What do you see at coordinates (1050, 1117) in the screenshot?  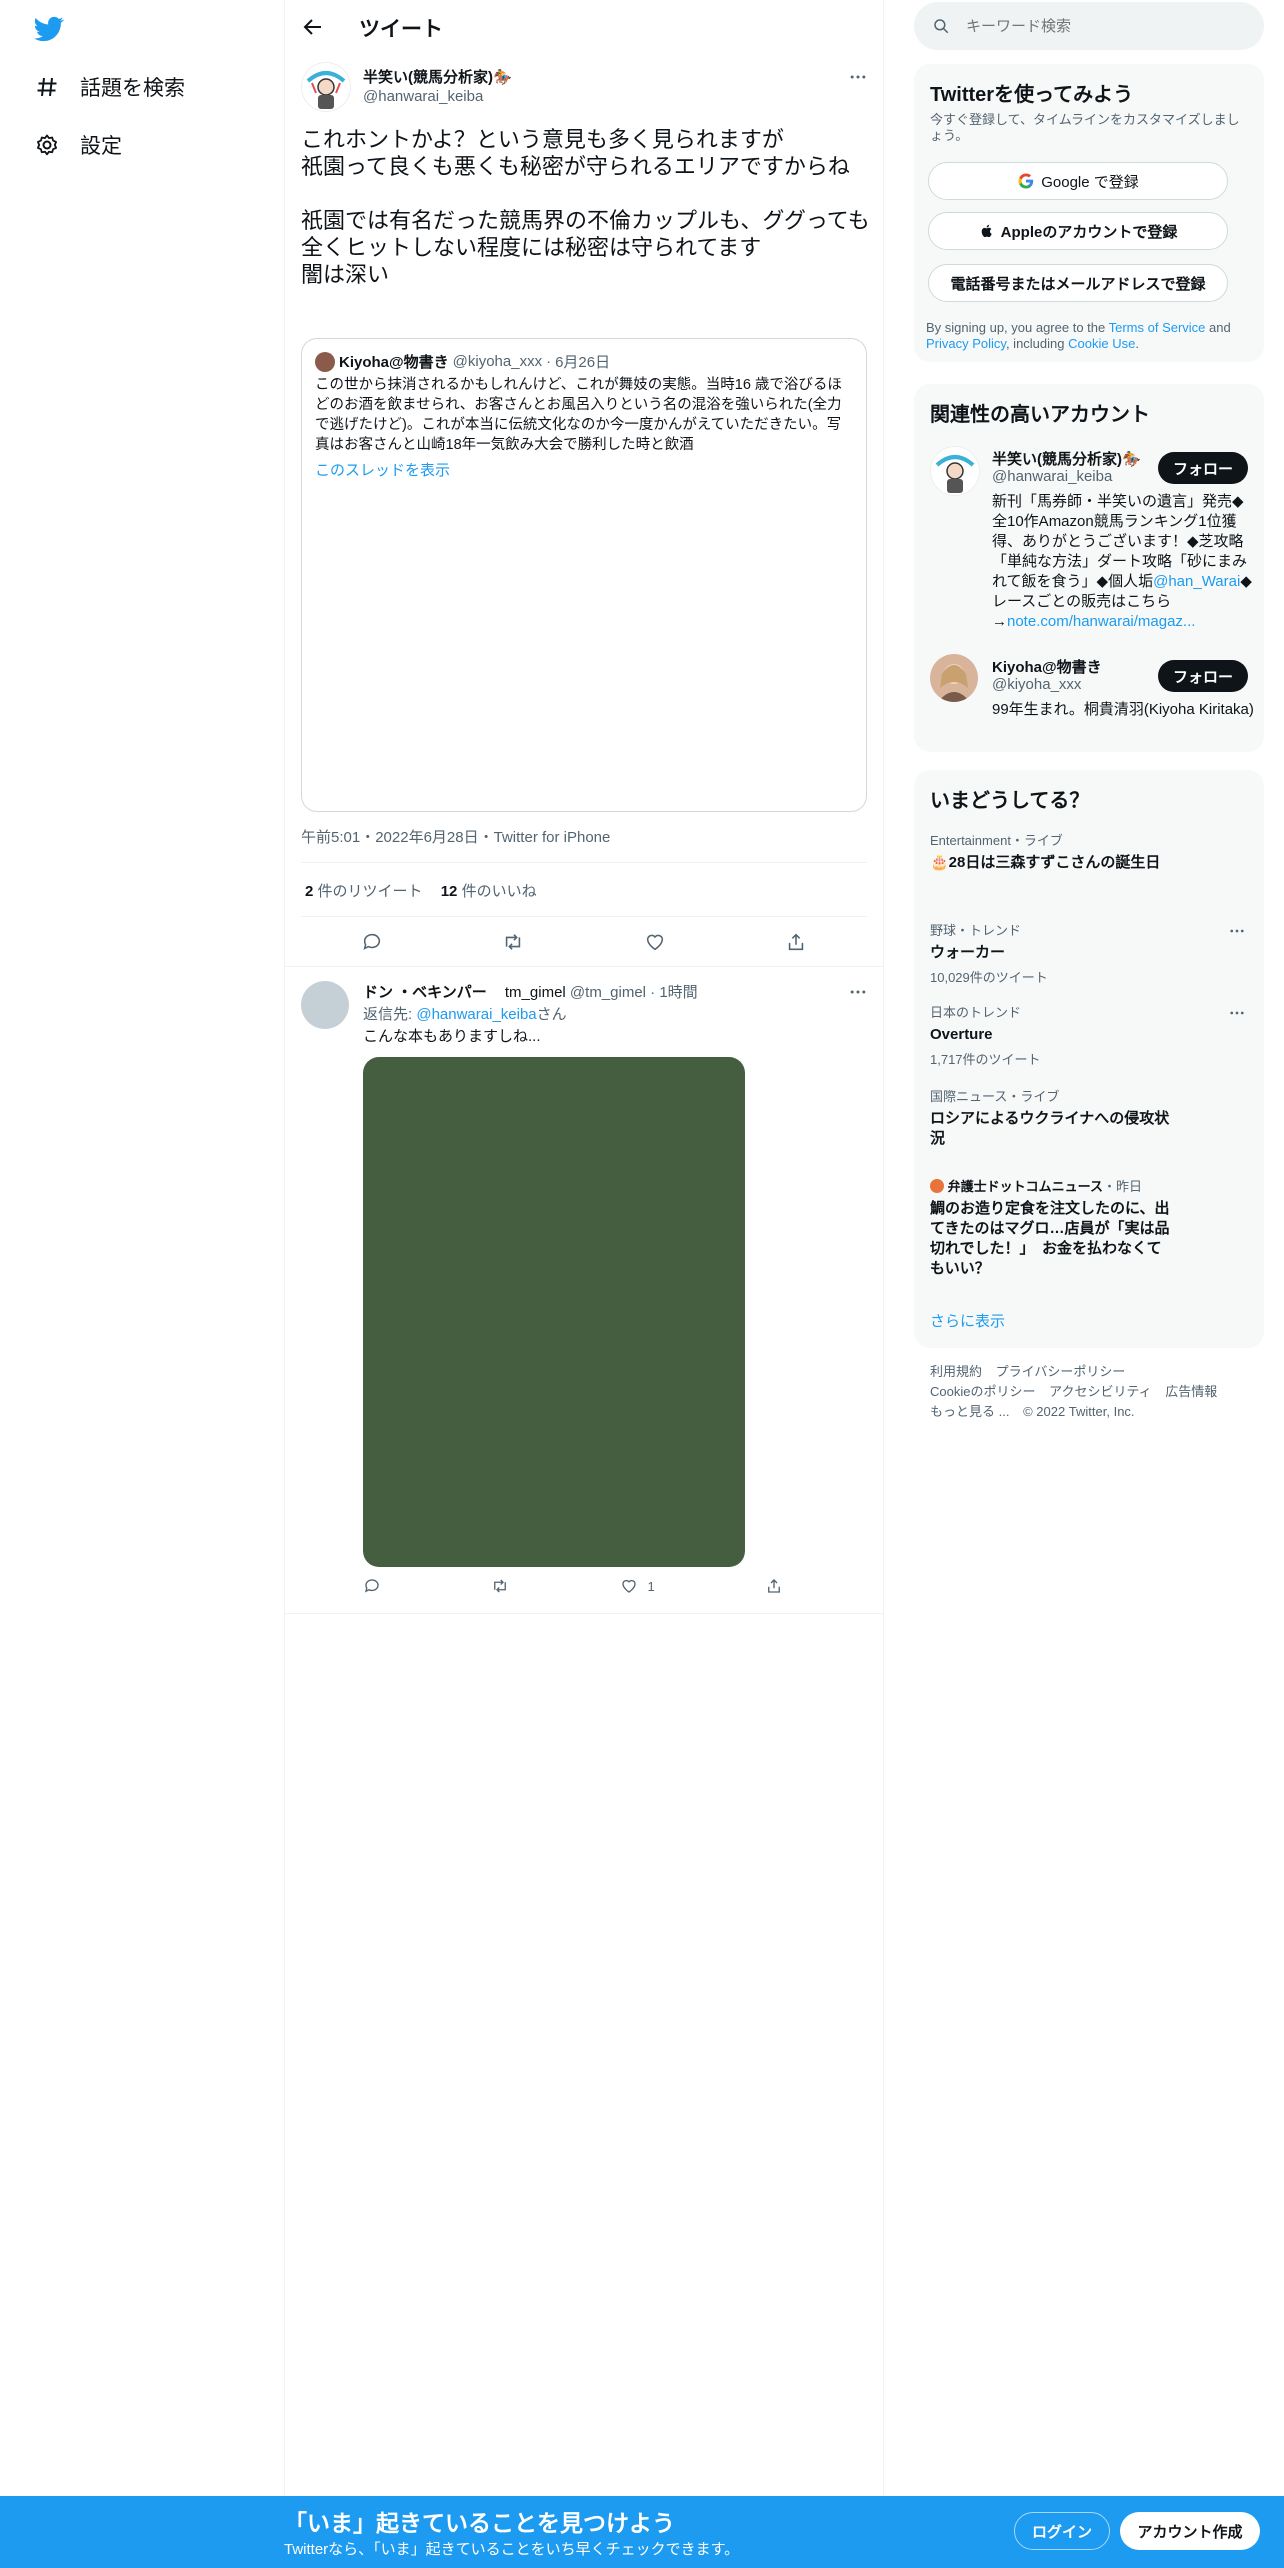 I see `trend-item: 国際ニュース・ライブ ロシアによるウクライナへの侵攻状況` at bounding box center [1050, 1117].